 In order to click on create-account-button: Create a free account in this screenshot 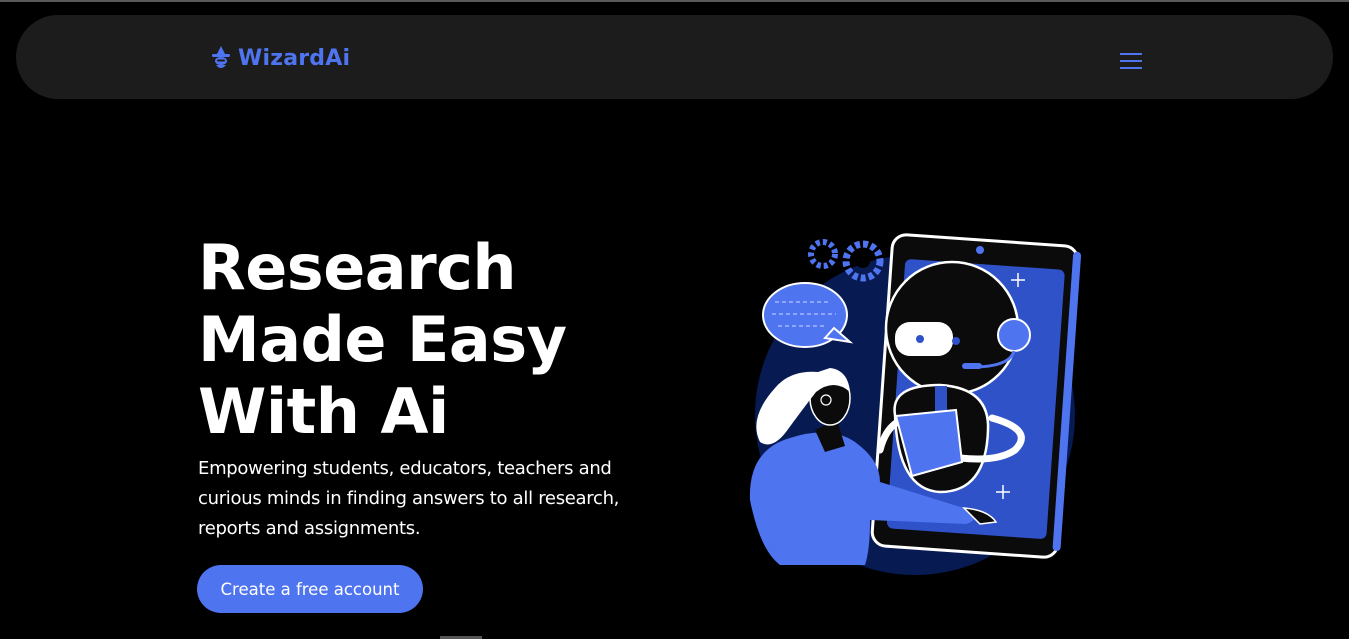, I will do `click(310, 589)`.